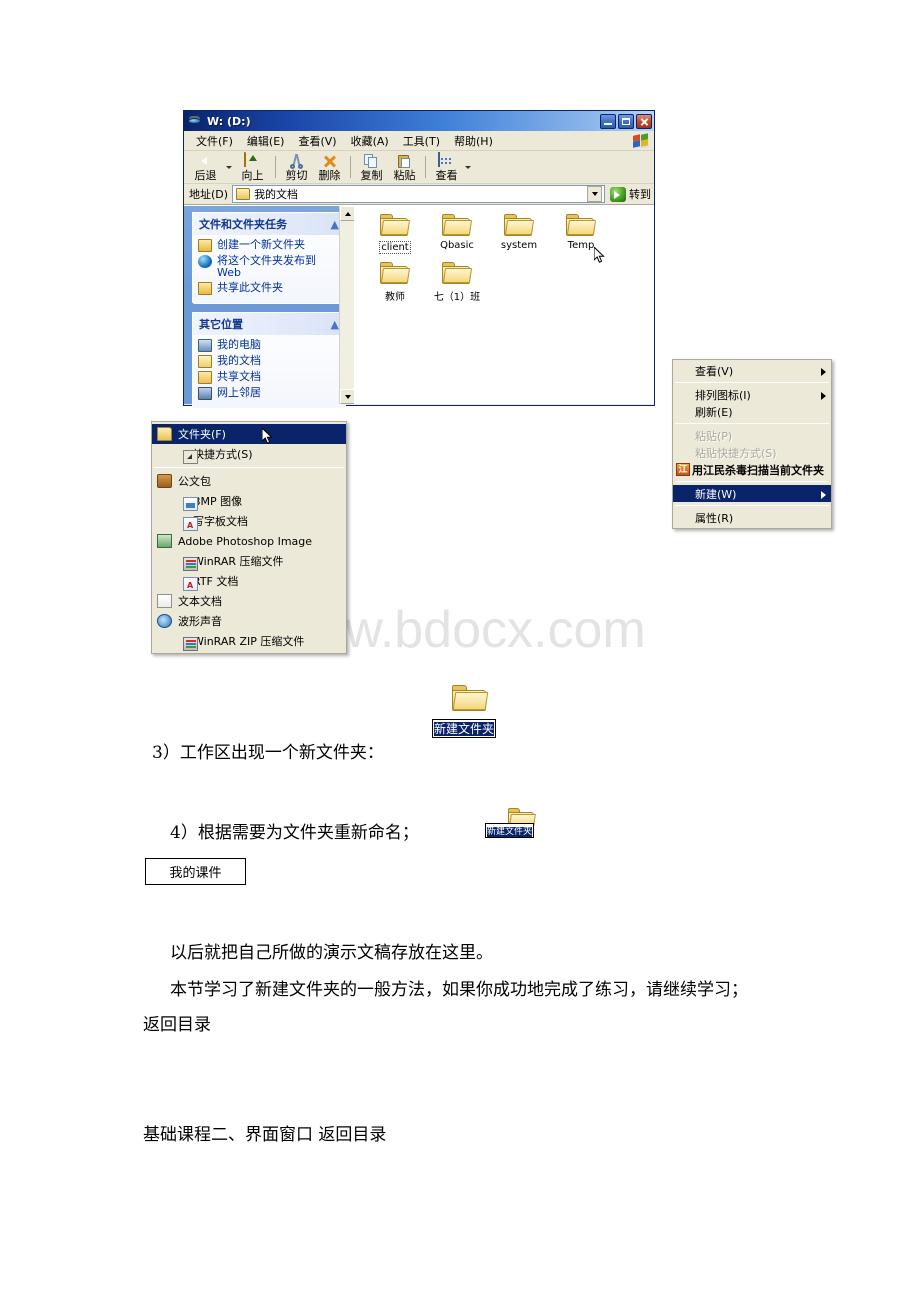 The image size is (920, 1302). Describe the element at coordinates (239, 376) in the screenshot. I see `place-label: 共享文档` at that location.